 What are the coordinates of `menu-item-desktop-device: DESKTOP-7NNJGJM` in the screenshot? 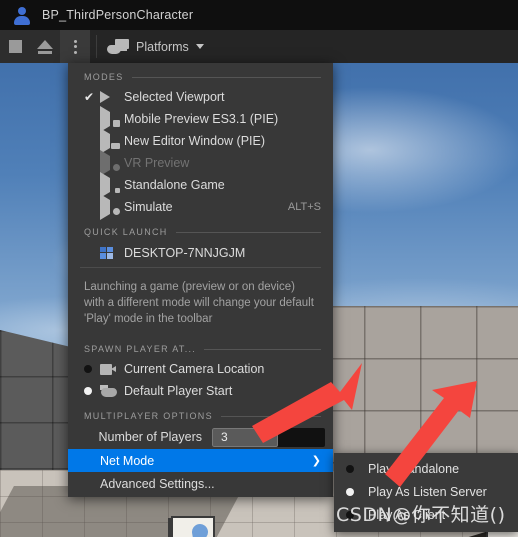 It's located at (200, 253).